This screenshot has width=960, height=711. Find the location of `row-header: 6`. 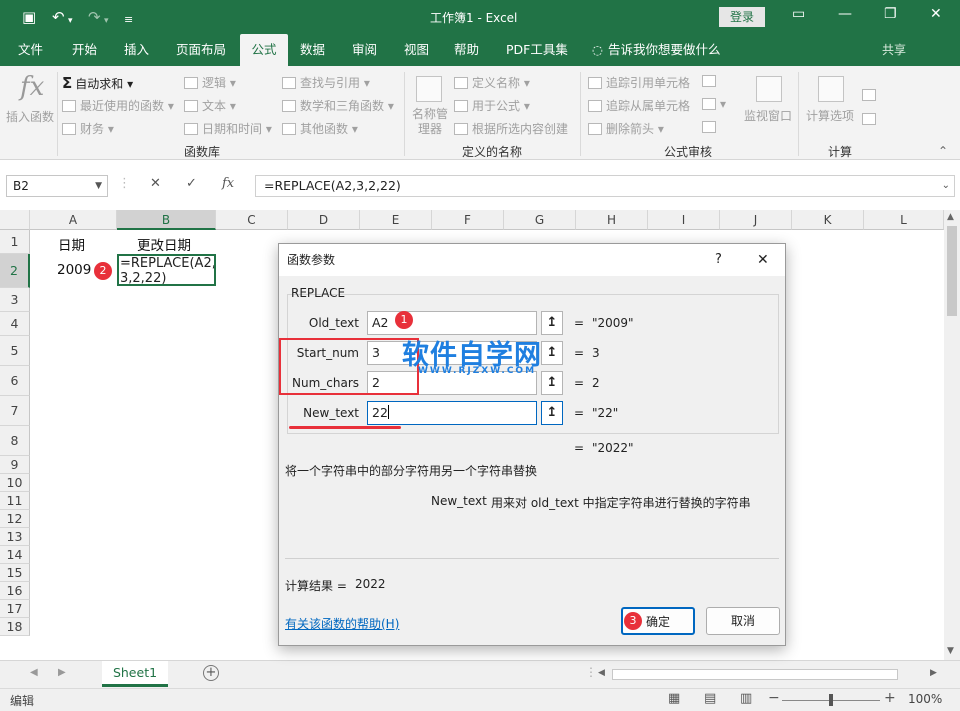

row-header: 6 is located at coordinates (15, 381).